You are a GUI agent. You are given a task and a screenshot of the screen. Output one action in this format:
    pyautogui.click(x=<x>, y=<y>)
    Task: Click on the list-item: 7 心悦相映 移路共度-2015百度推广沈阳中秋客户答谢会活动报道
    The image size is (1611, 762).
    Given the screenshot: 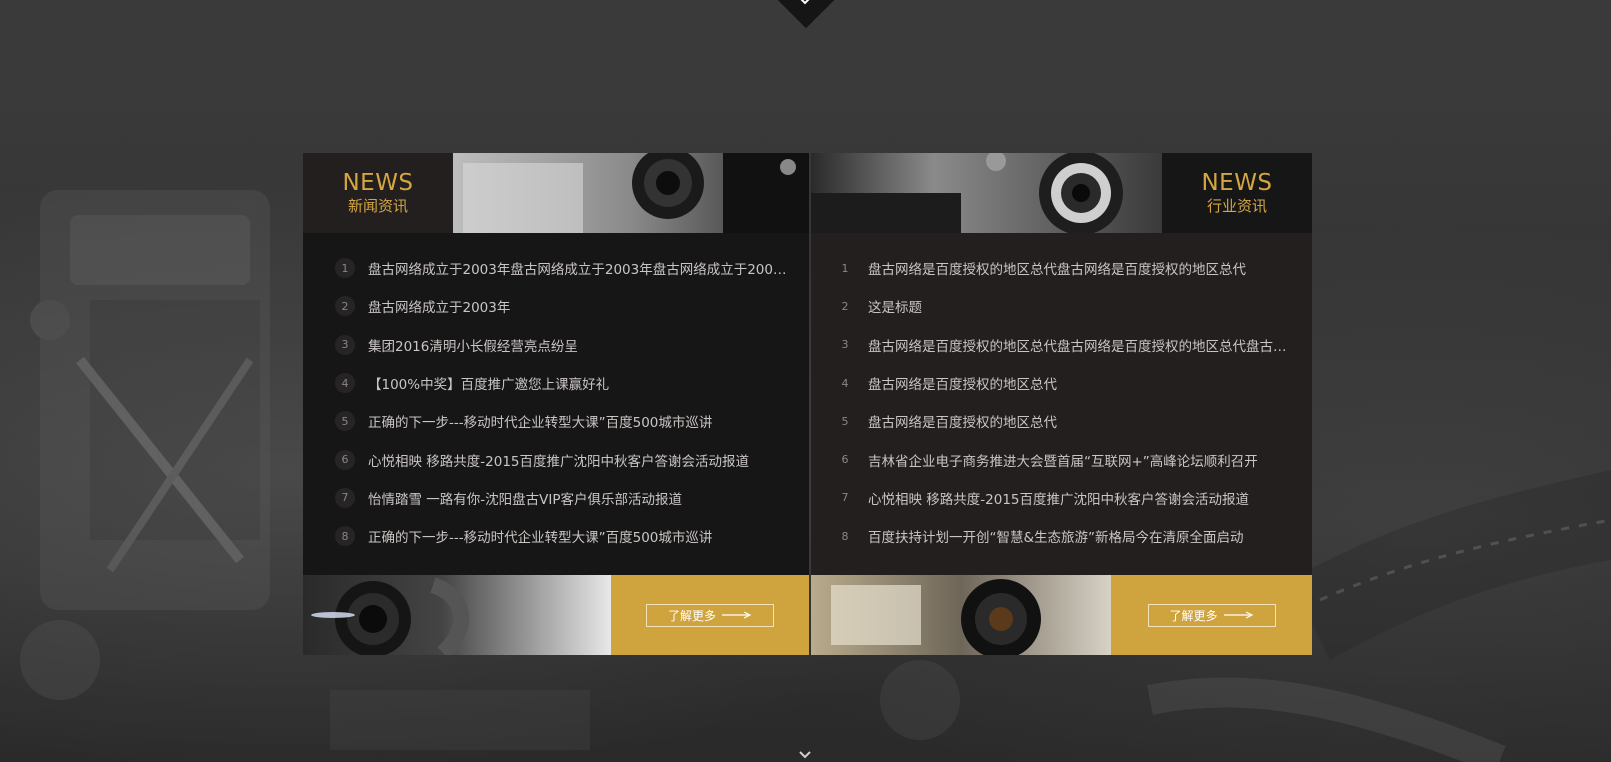 What is the action you would take?
    pyautogui.click(x=1061, y=498)
    